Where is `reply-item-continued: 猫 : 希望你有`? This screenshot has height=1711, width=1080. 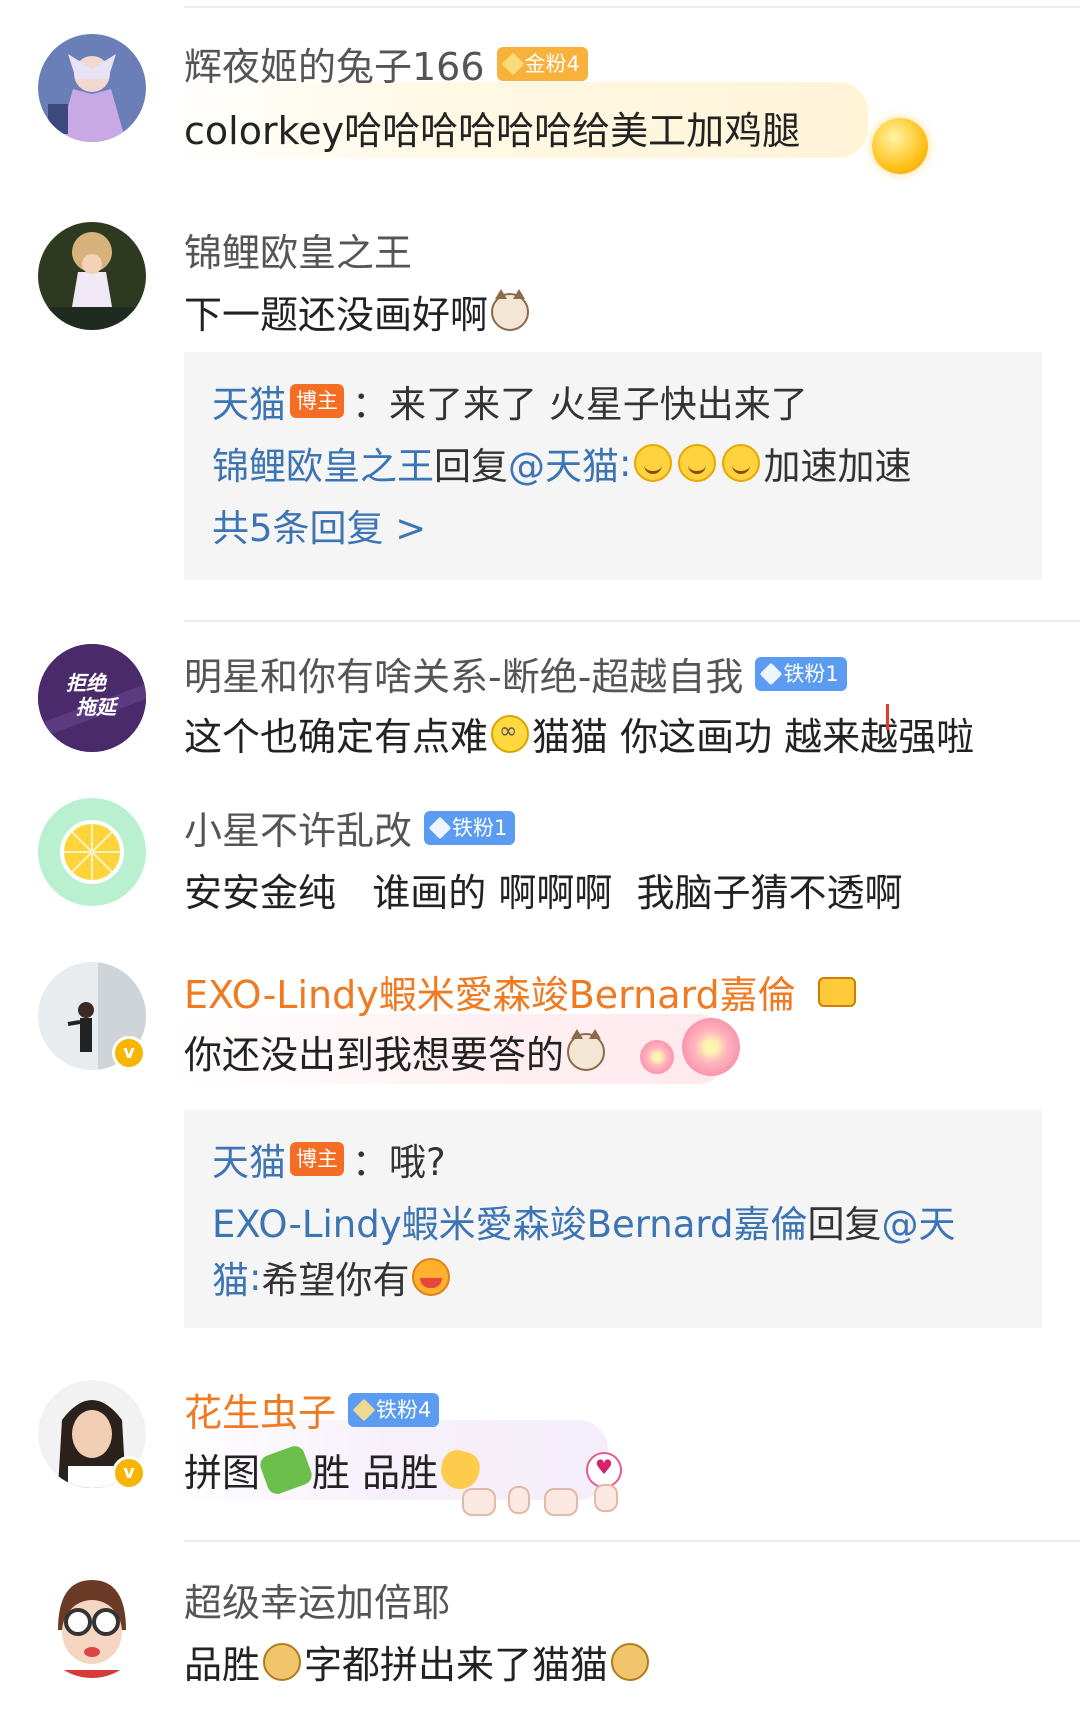
reply-item-continued: 猫 : 希望你有 is located at coordinates (332, 1277).